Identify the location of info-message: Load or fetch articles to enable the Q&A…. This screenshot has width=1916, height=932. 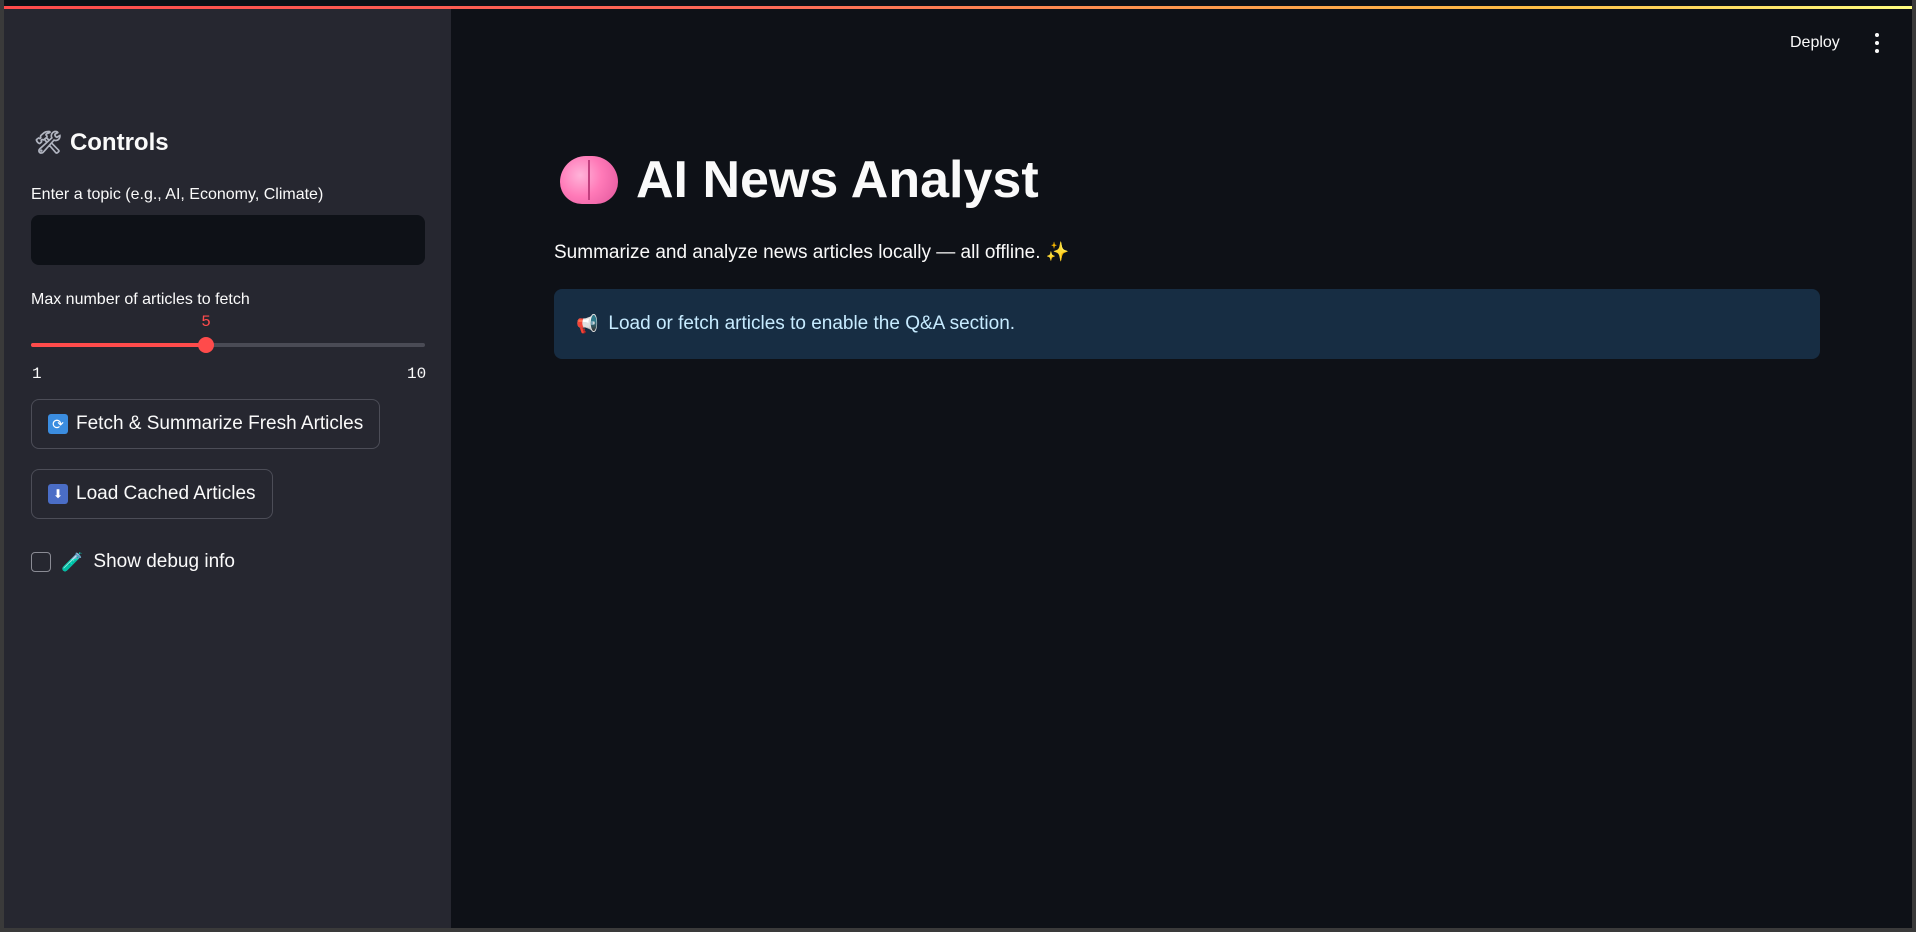
(812, 323).